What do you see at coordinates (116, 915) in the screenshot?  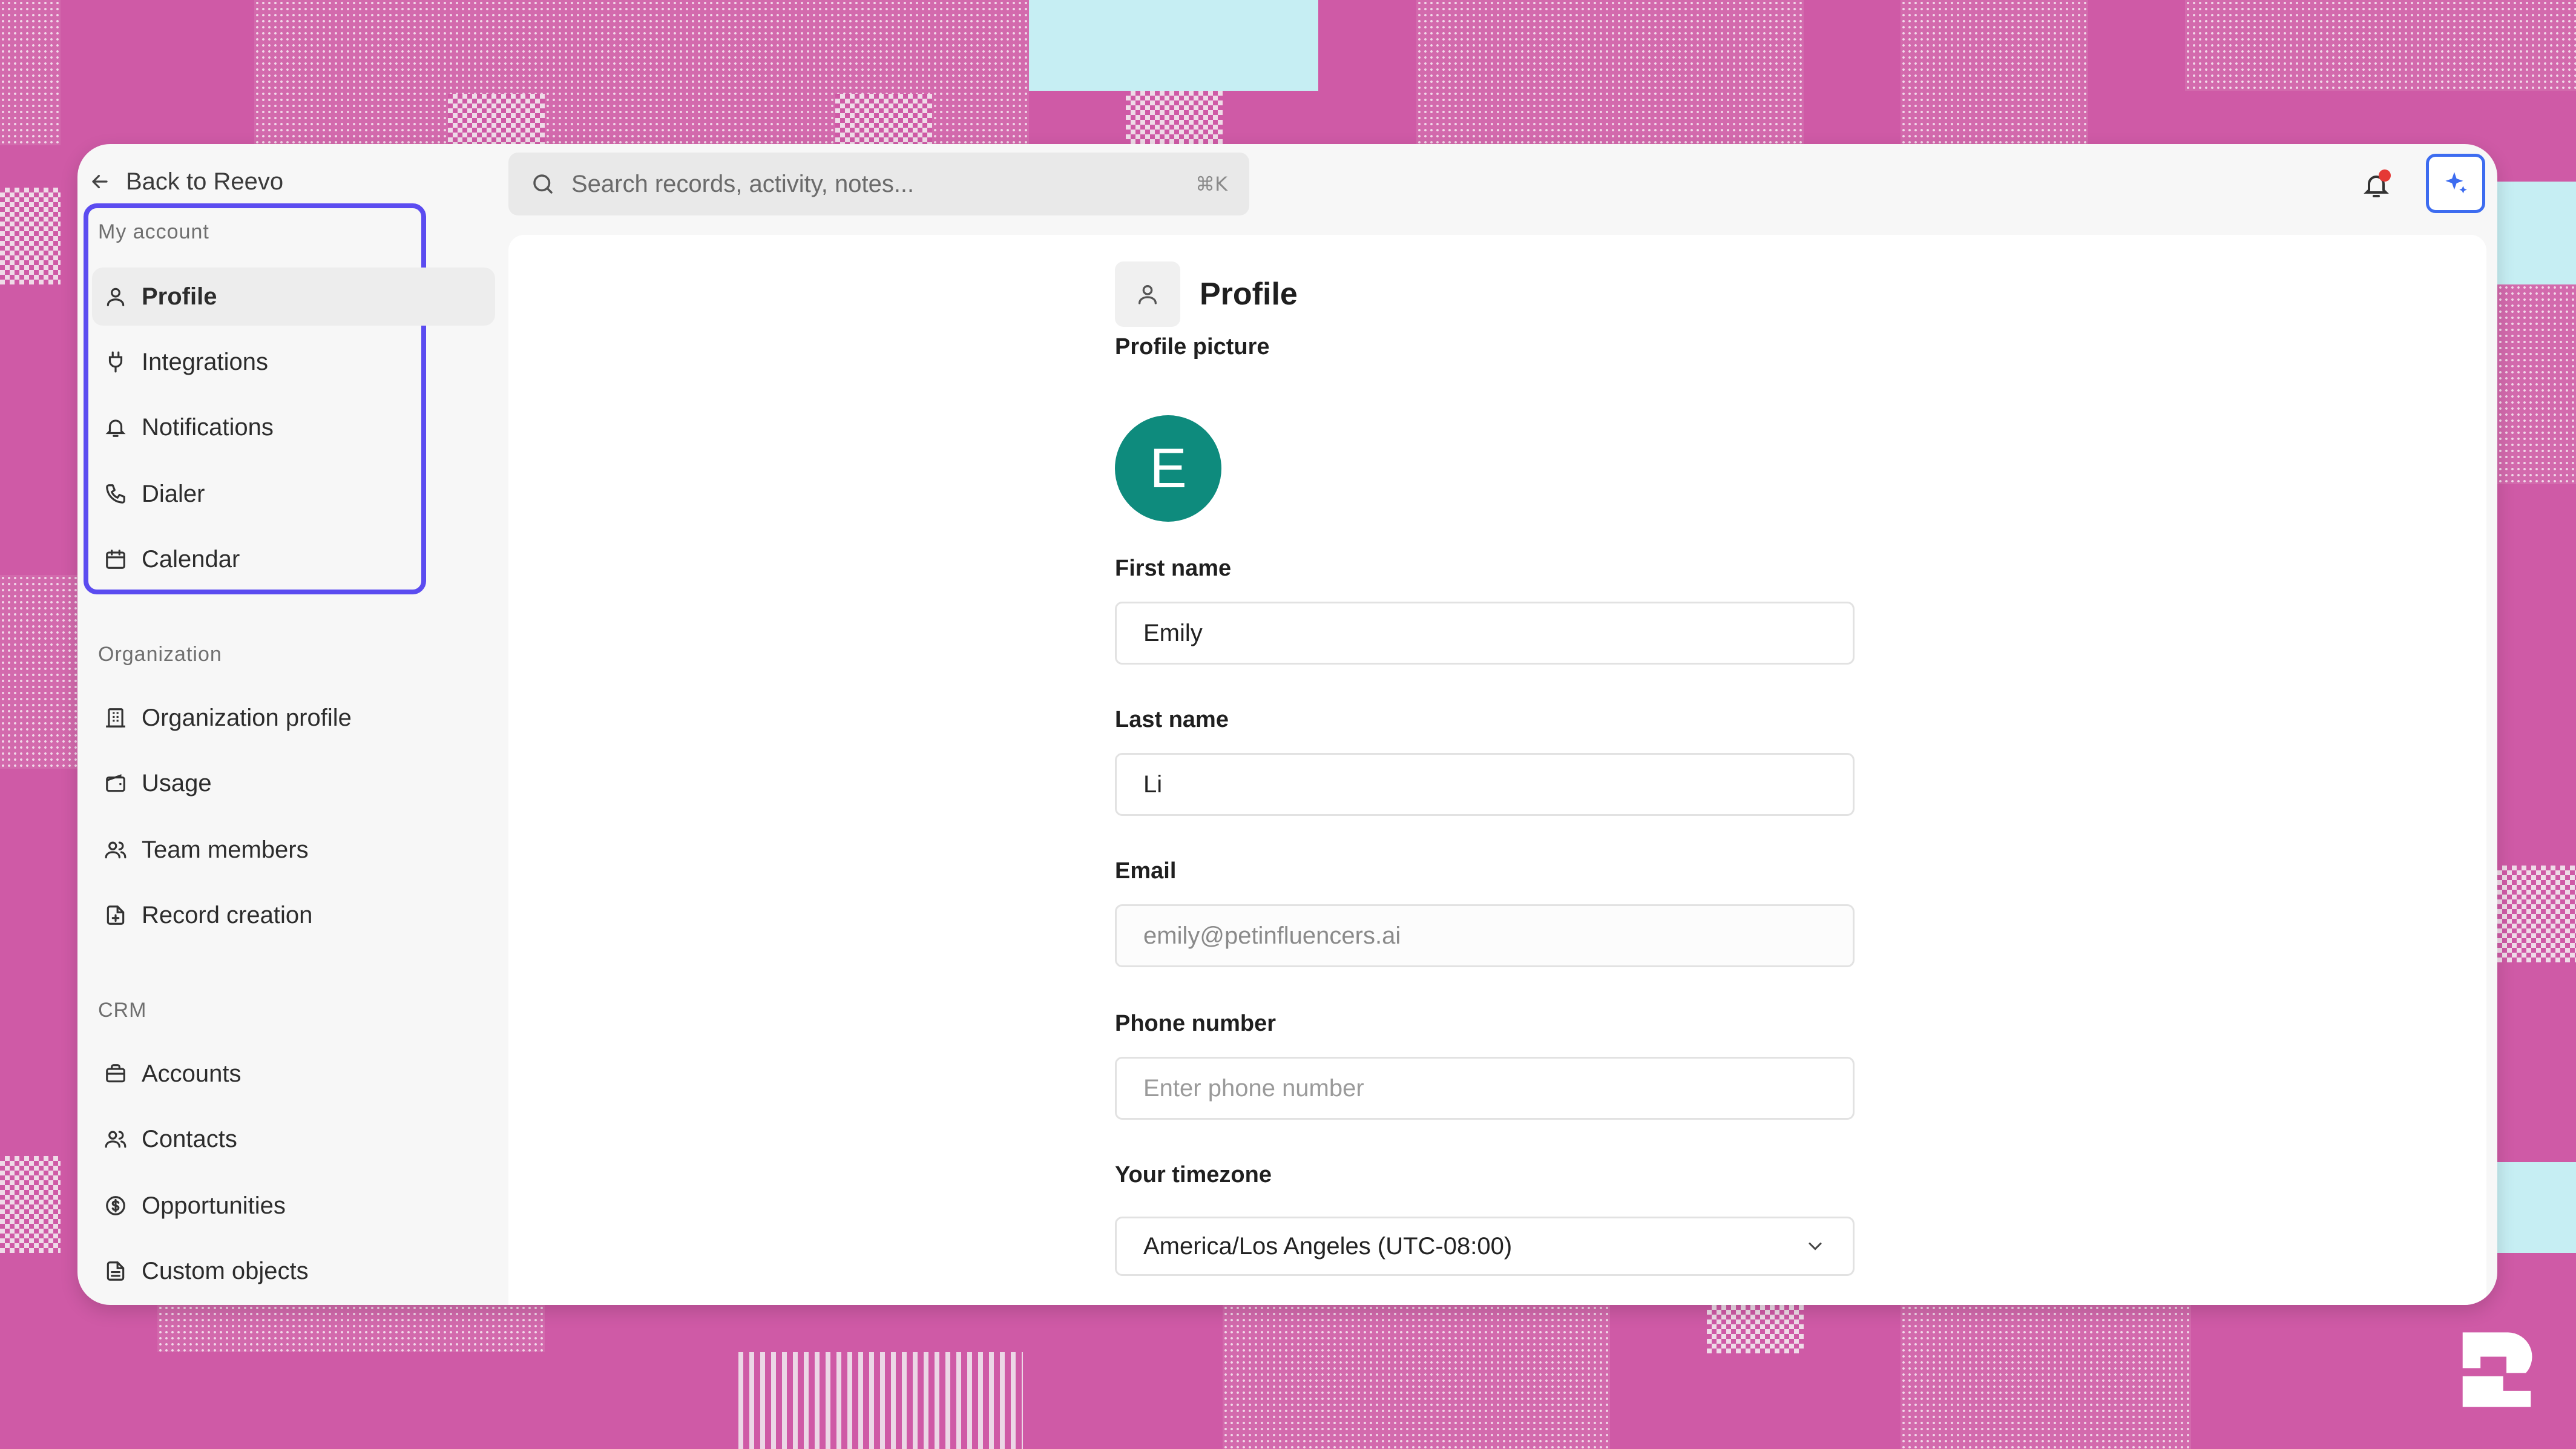 I see `file-plus-icon` at bounding box center [116, 915].